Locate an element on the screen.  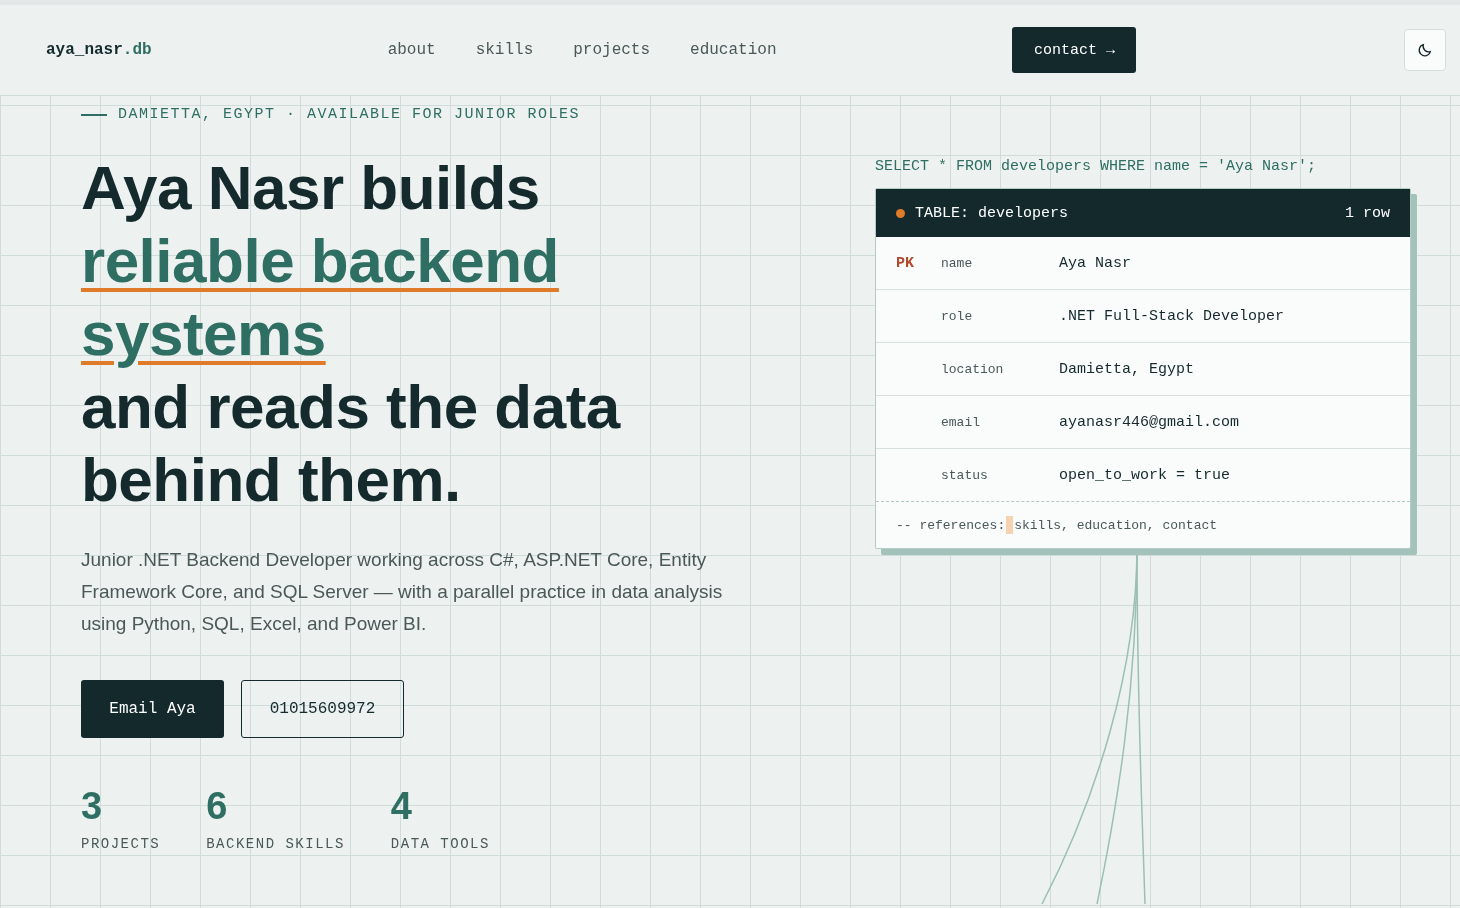
phone-button: 01015609972 is located at coordinates (322, 709).